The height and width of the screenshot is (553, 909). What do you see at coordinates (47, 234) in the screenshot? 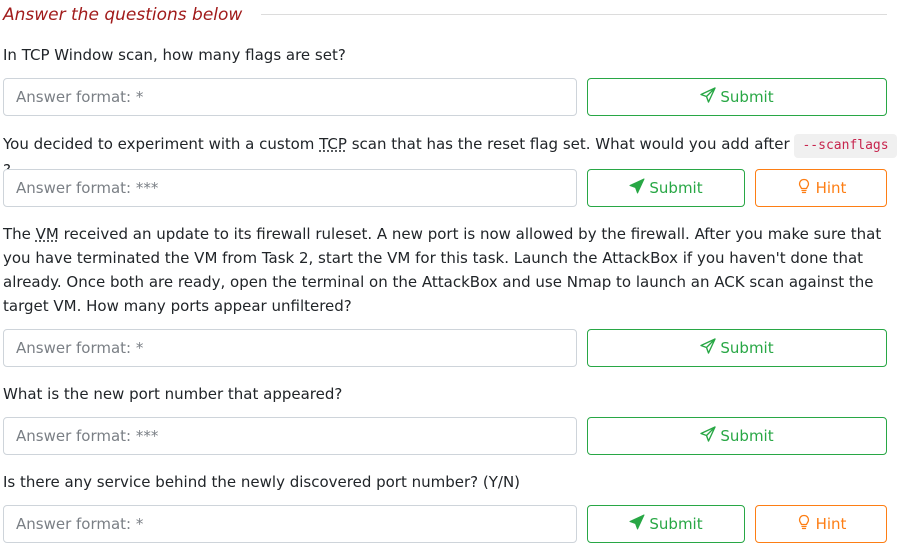
I see `vm-abbreviation: VM` at bounding box center [47, 234].